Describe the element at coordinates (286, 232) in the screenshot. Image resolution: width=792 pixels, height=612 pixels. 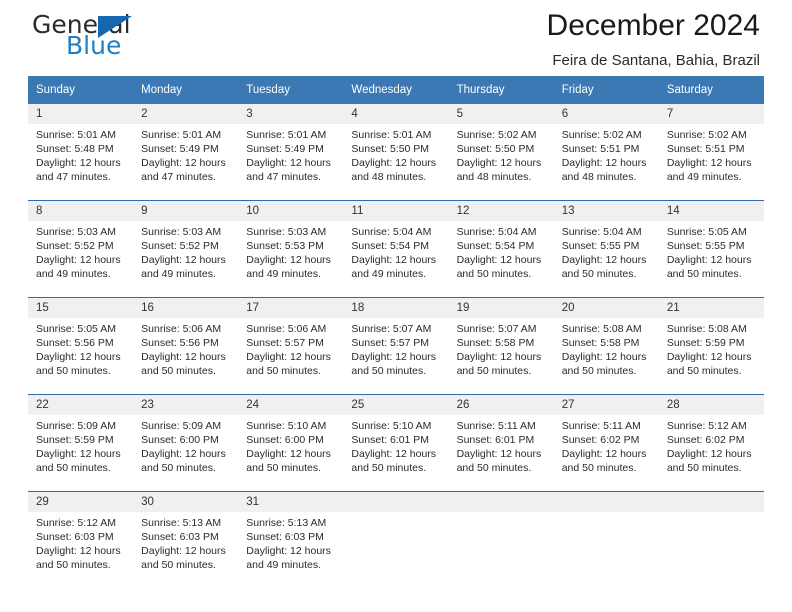
I see `sunrise-text: Sunrise: 5:03 AM` at that location.